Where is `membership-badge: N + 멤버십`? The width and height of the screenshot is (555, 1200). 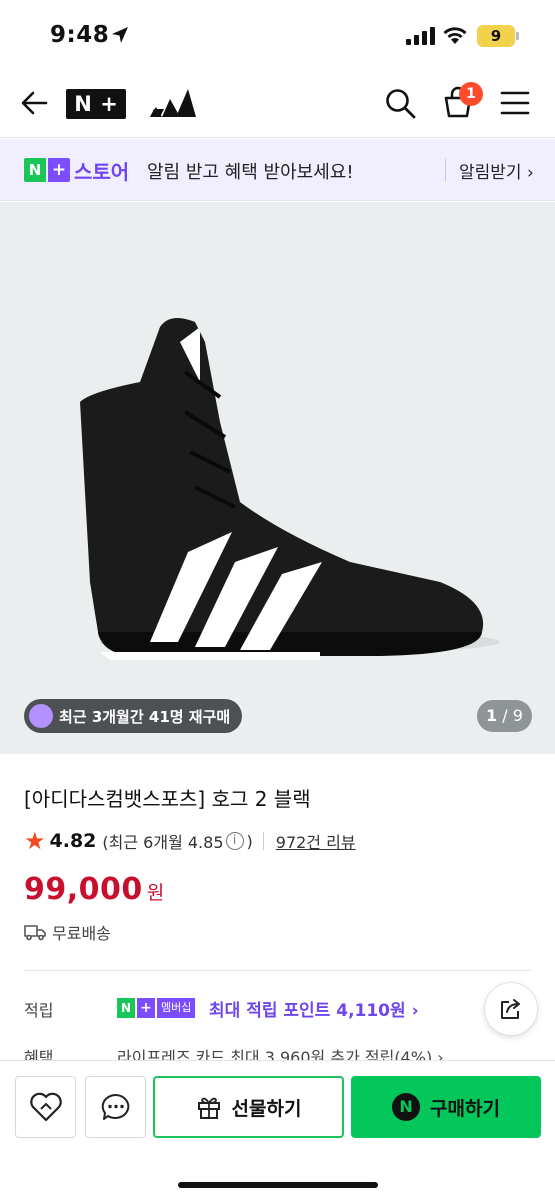 membership-badge: N + 멤버십 is located at coordinates (156, 1008).